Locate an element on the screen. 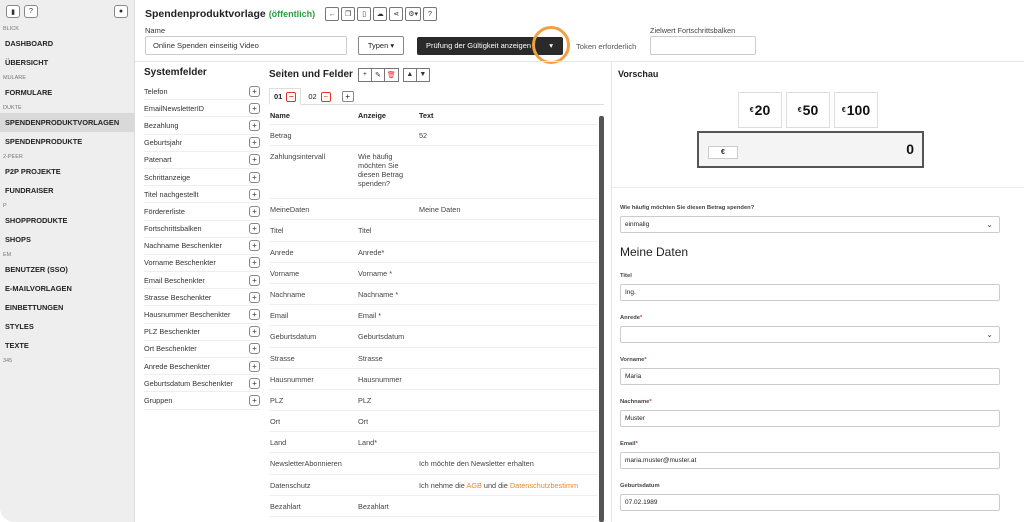  amount-option-20: €20 is located at coordinates (760, 110).